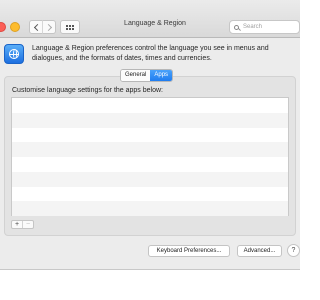 This screenshot has width=320, height=300. What do you see at coordinates (14, 54) in the screenshot?
I see `globe-icon` at bounding box center [14, 54].